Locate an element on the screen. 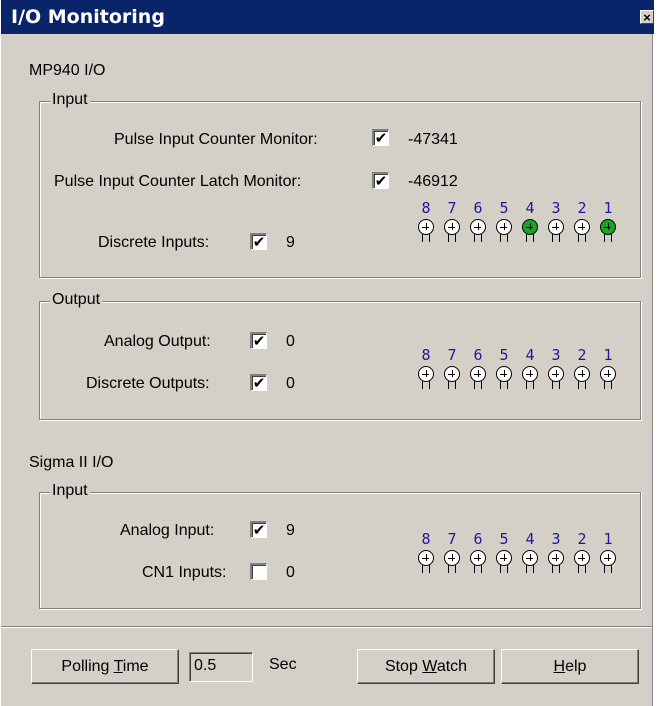 This screenshot has height=706, width=663. pulse-latch-label: Pulse Input Counter Latch Monitor: is located at coordinates (178, 181).